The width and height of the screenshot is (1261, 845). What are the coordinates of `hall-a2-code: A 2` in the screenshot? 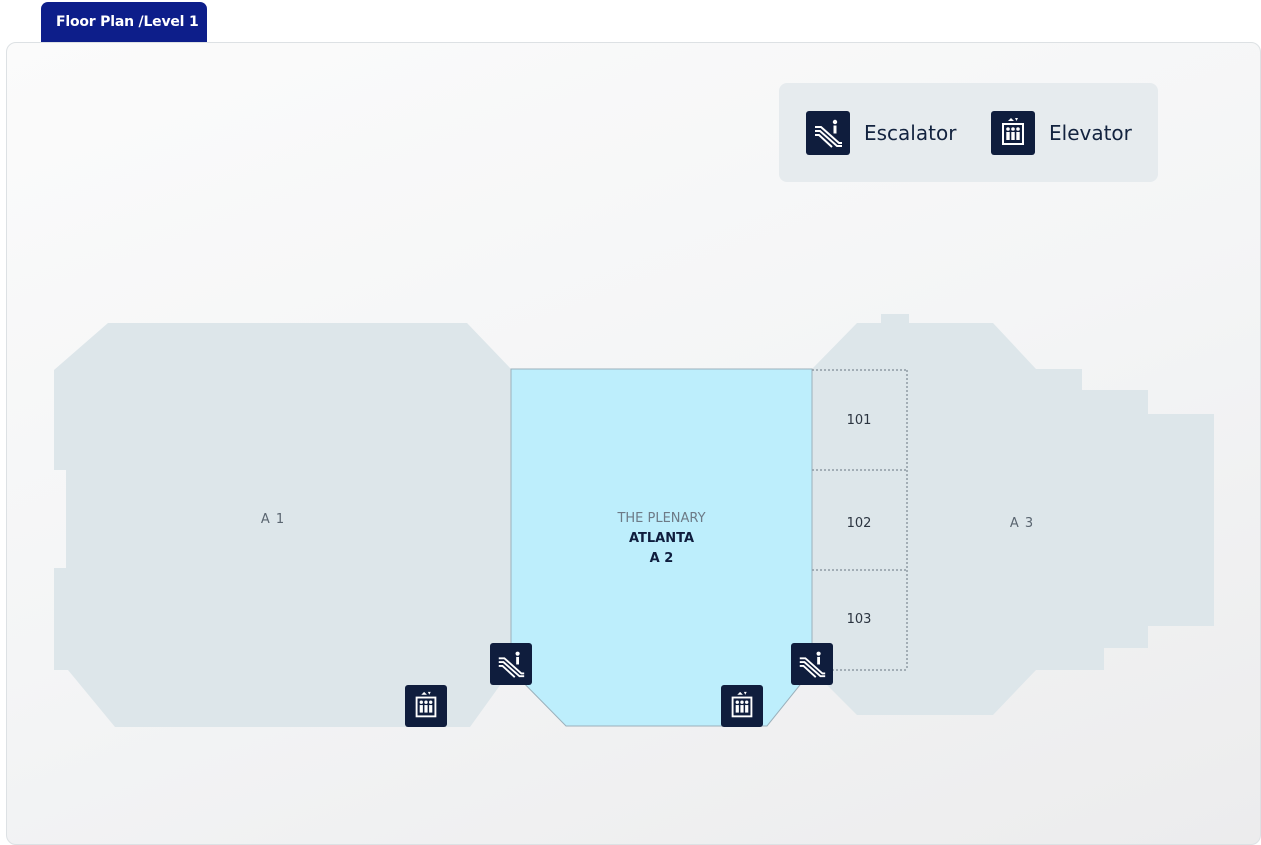 It's located at (661, 558).